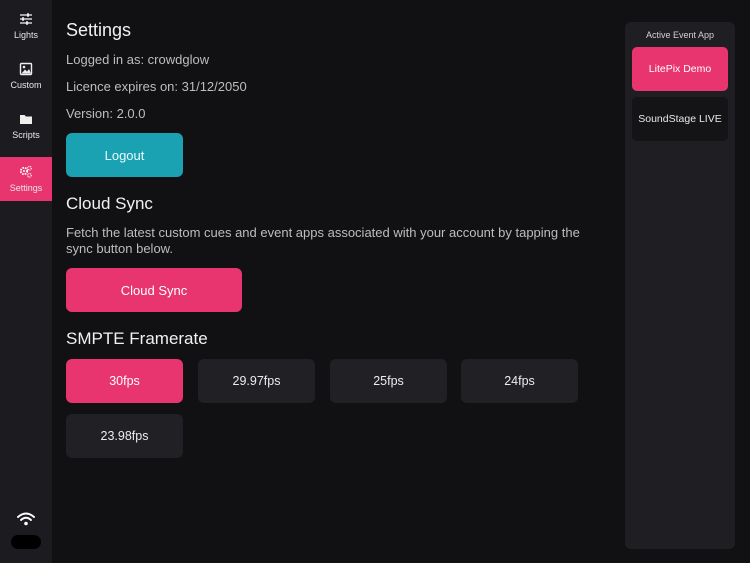  Describe the element at coordinates (26, 542) in the screenshot. I see `status-indicator` at that location.